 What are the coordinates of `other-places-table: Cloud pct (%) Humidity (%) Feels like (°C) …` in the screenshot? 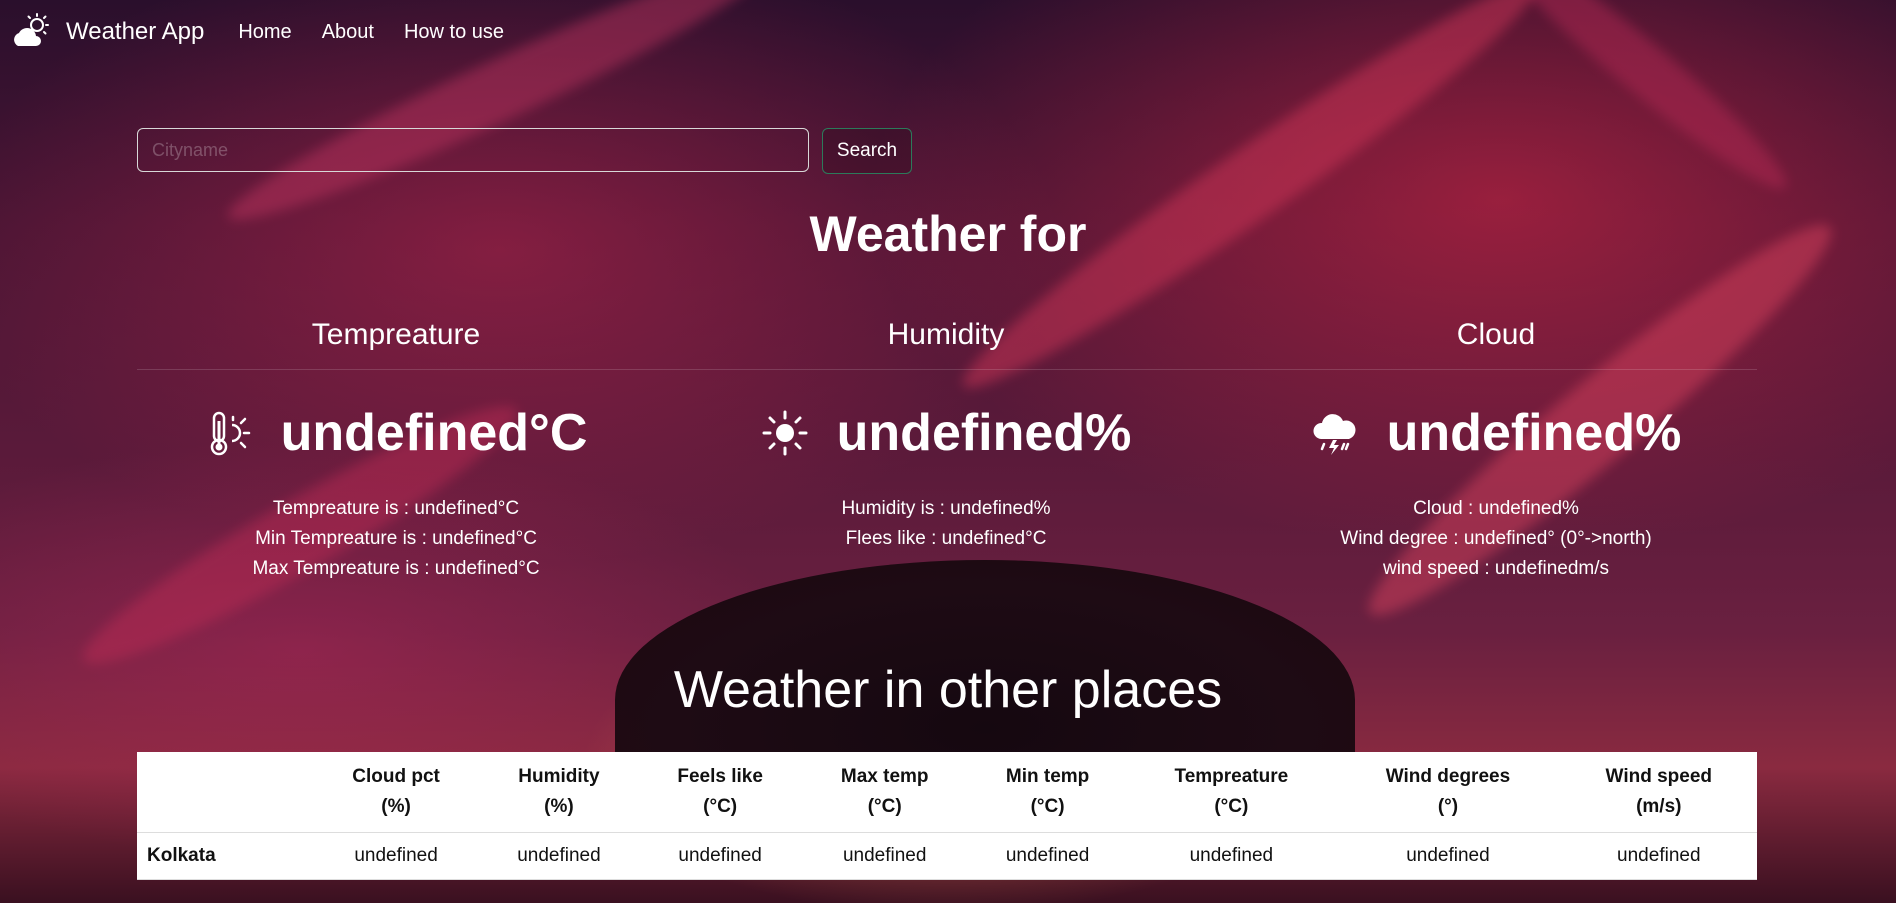 It's located at (947, 816).